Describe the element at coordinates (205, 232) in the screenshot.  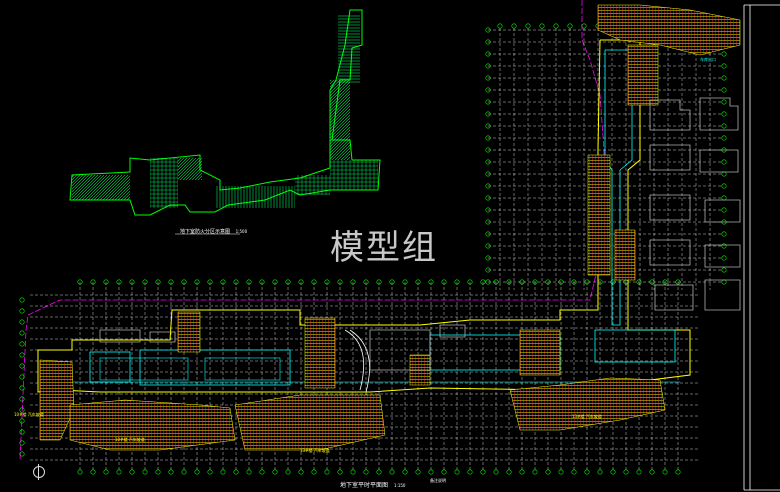
I see `fire-partition-title-text: 地下室防火分区示意图` at that location.